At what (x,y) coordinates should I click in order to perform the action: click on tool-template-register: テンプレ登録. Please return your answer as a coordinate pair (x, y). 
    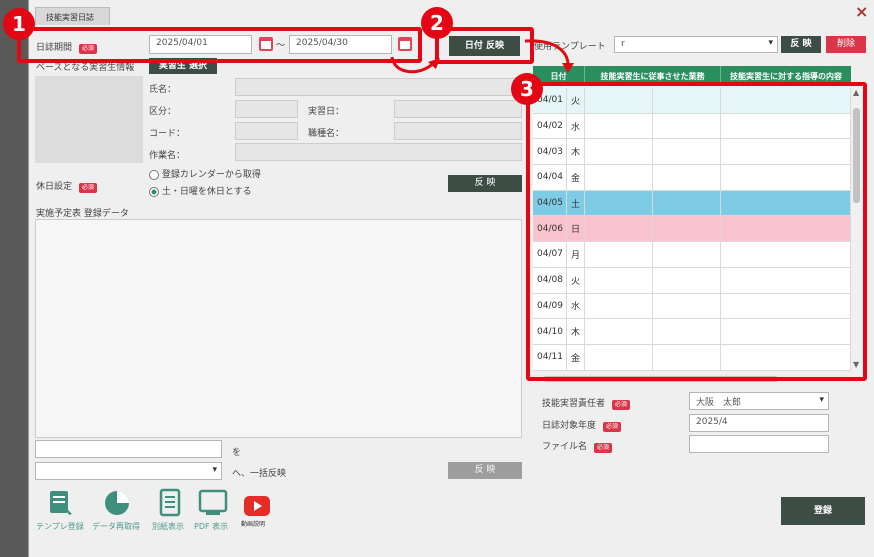
    Looking at the image, I should click on (62, 510).